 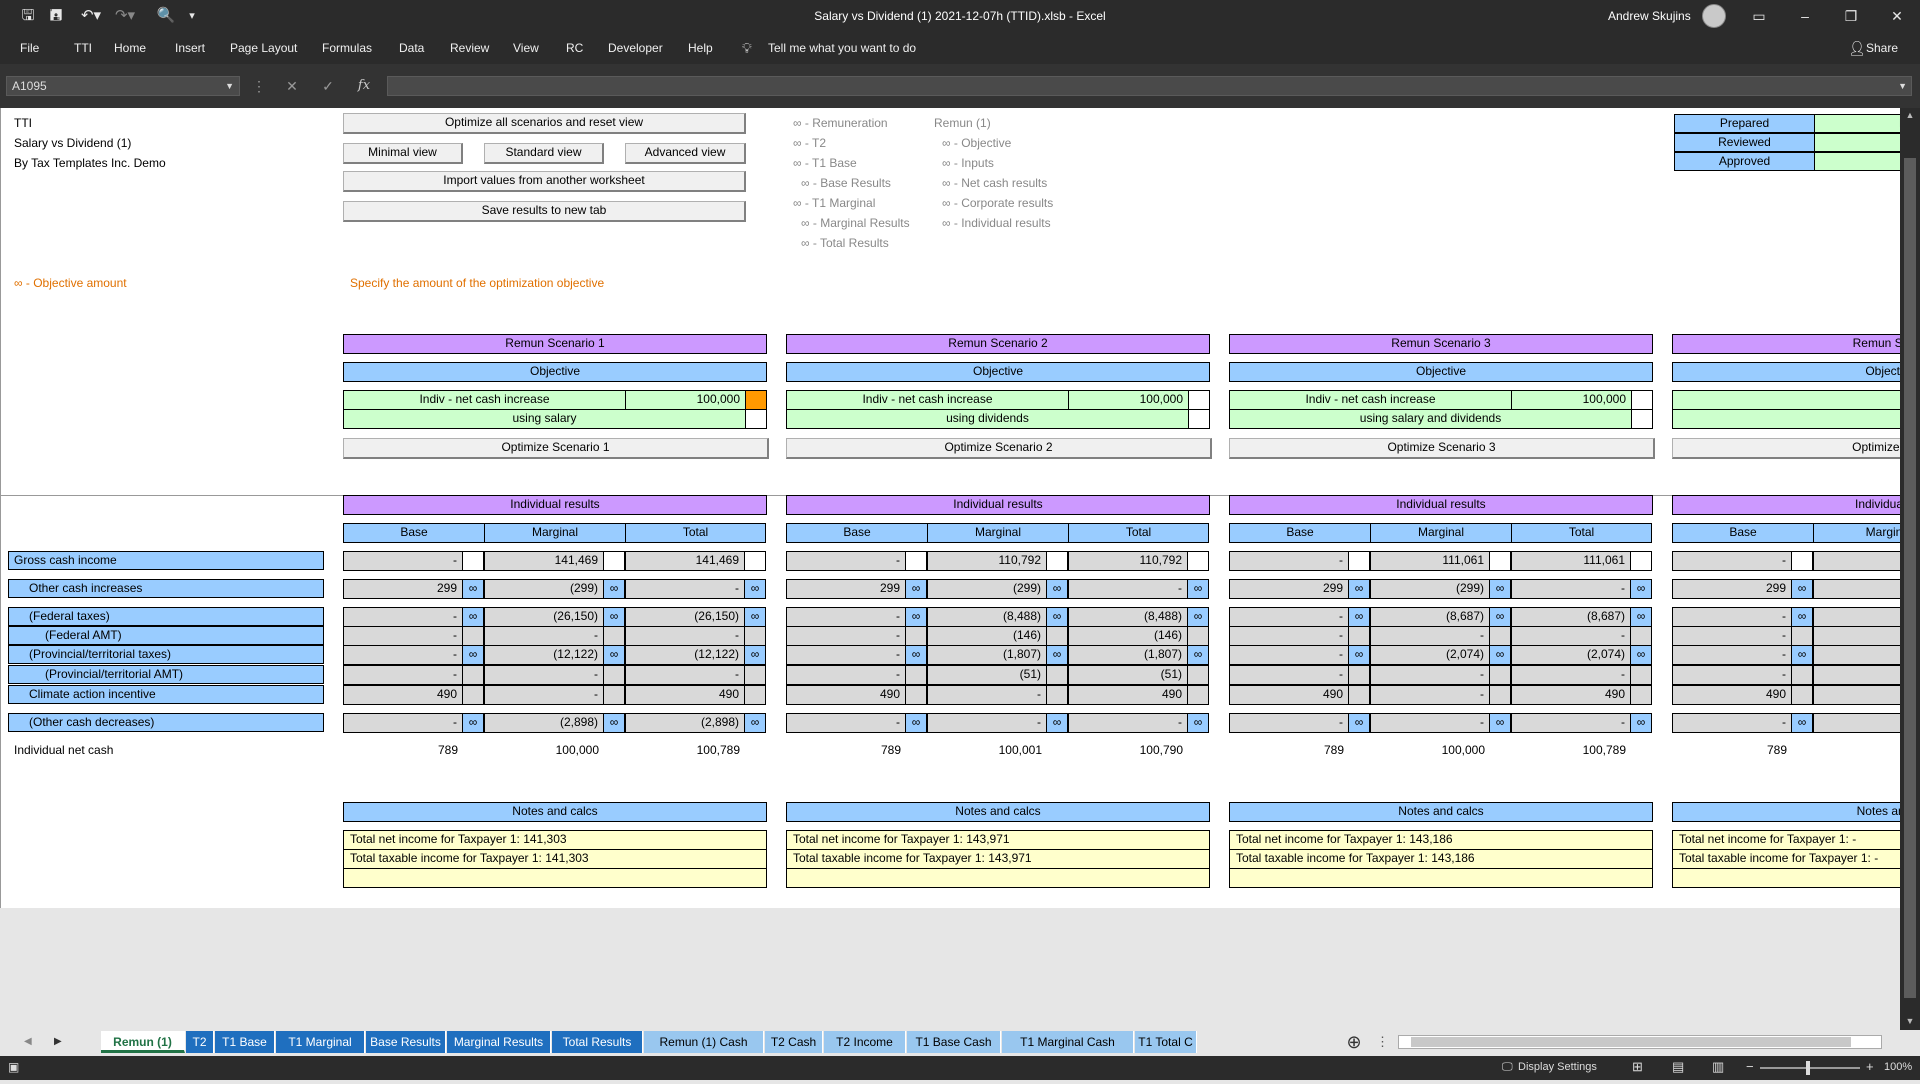 What do you see at coordinates (229, 86) in the screenshot?
I see `chevron-down-icon: ▼` at bounding box center [229, 86].